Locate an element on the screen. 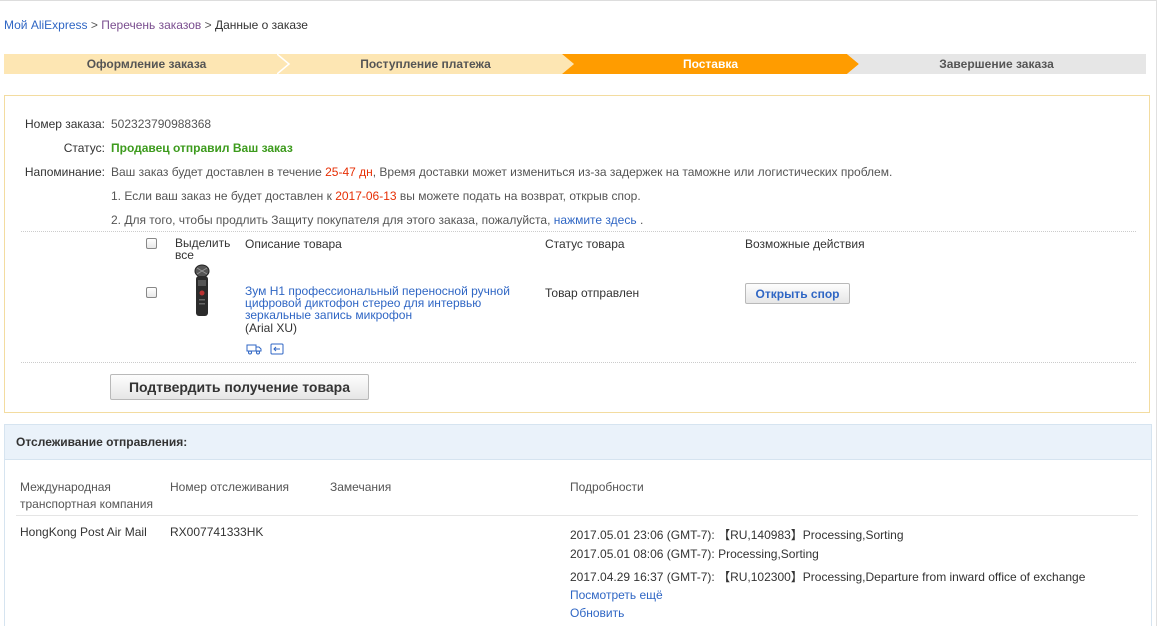  item-checkbox is located at coordinates (151, 292).